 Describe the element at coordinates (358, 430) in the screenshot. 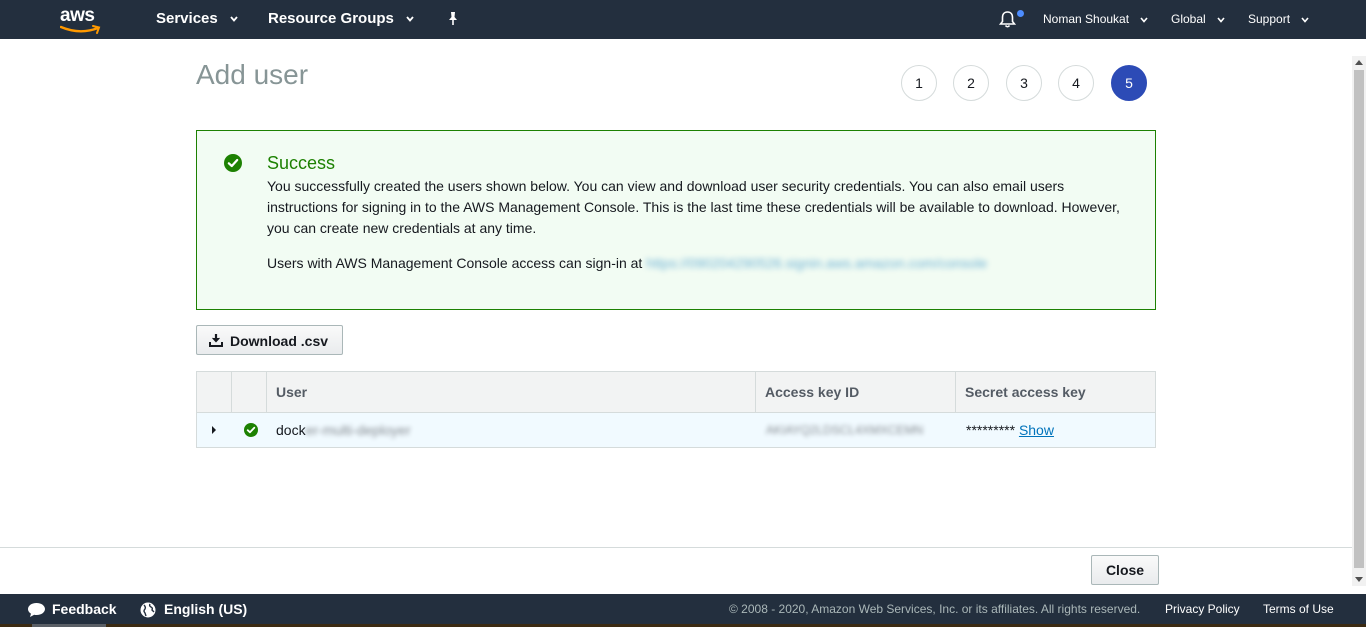

I see `user-name-blurred: er-multi-deployer` at that location.